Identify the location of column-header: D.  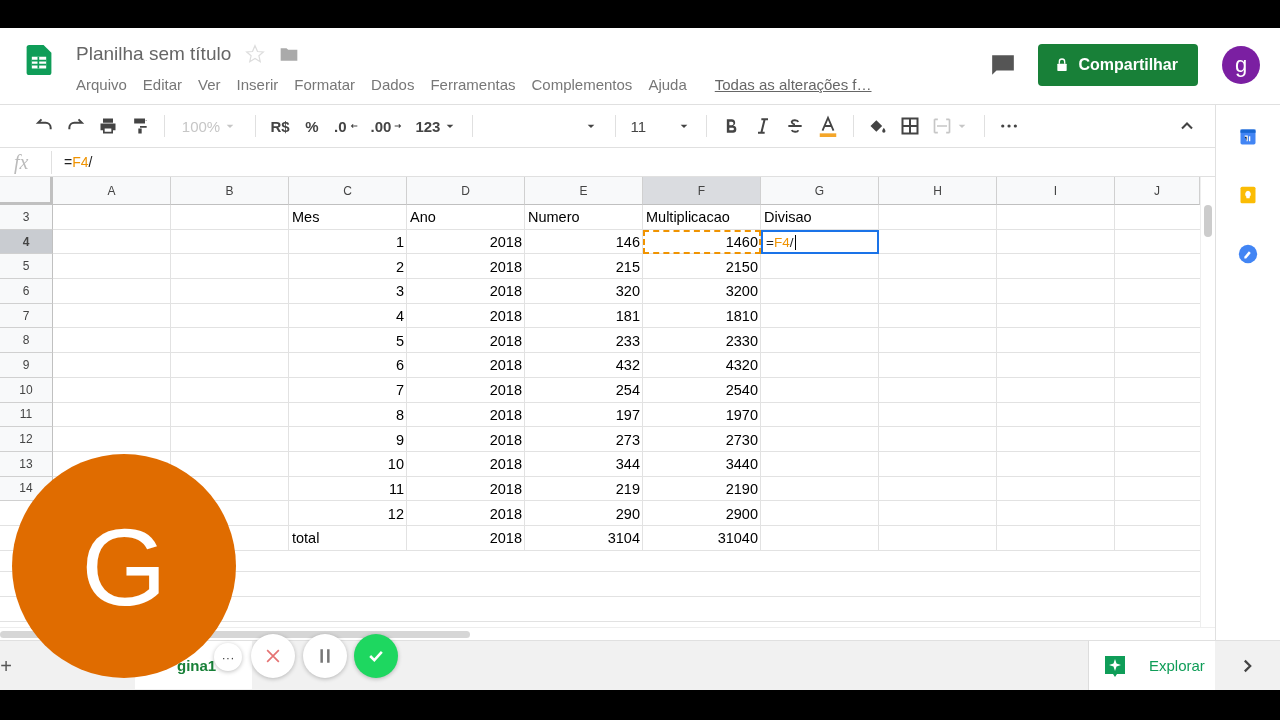
(466, 191).